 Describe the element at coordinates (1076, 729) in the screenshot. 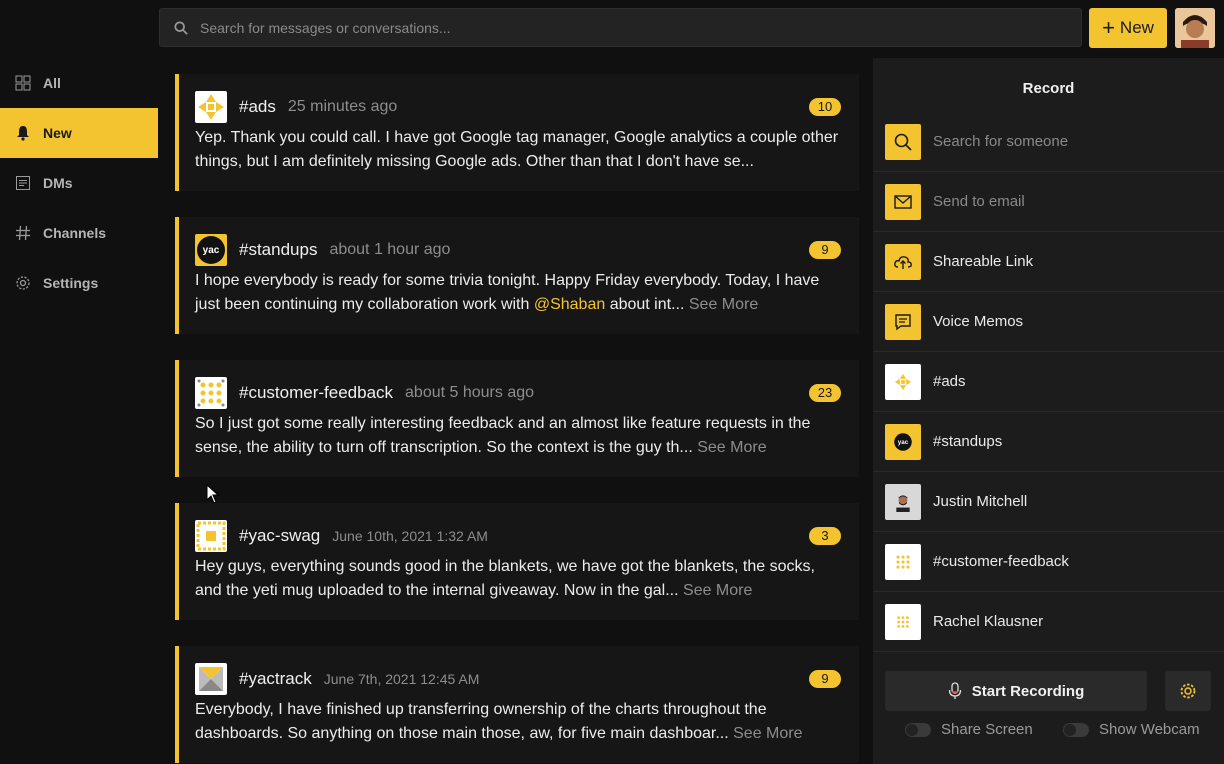

I see `show-webcam-toggle` at that location.